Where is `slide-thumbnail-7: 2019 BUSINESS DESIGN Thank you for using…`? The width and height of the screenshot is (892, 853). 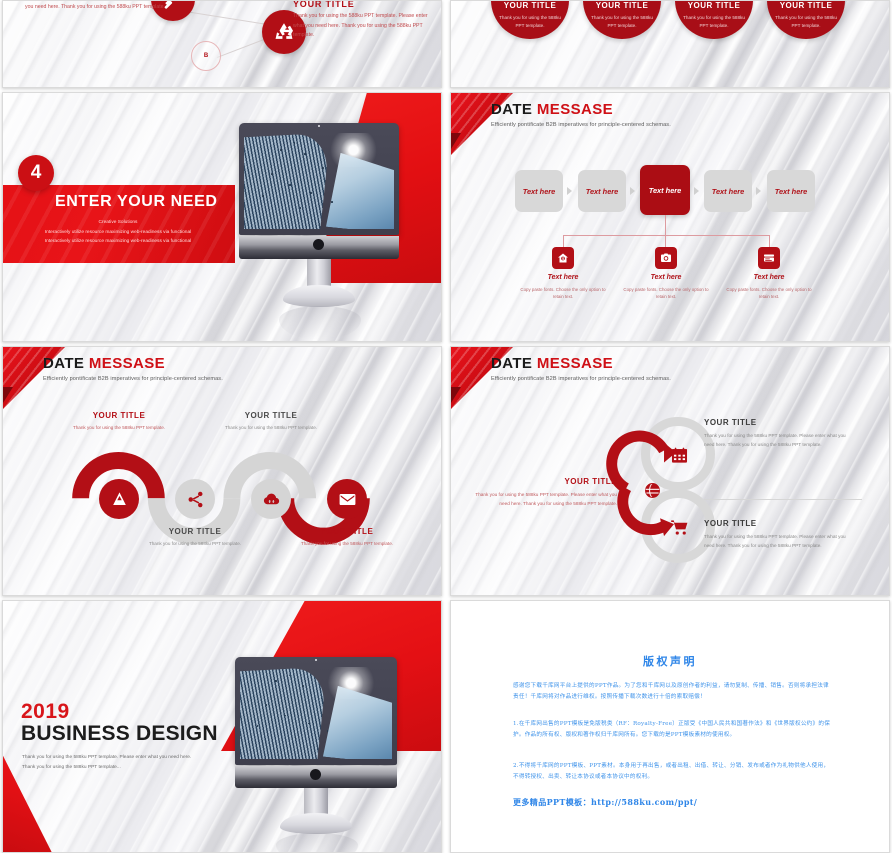 slide-thumbnail-7: 2019 BUSINESS DESIGN Thank you for using… is located at coordinates (222, 726).